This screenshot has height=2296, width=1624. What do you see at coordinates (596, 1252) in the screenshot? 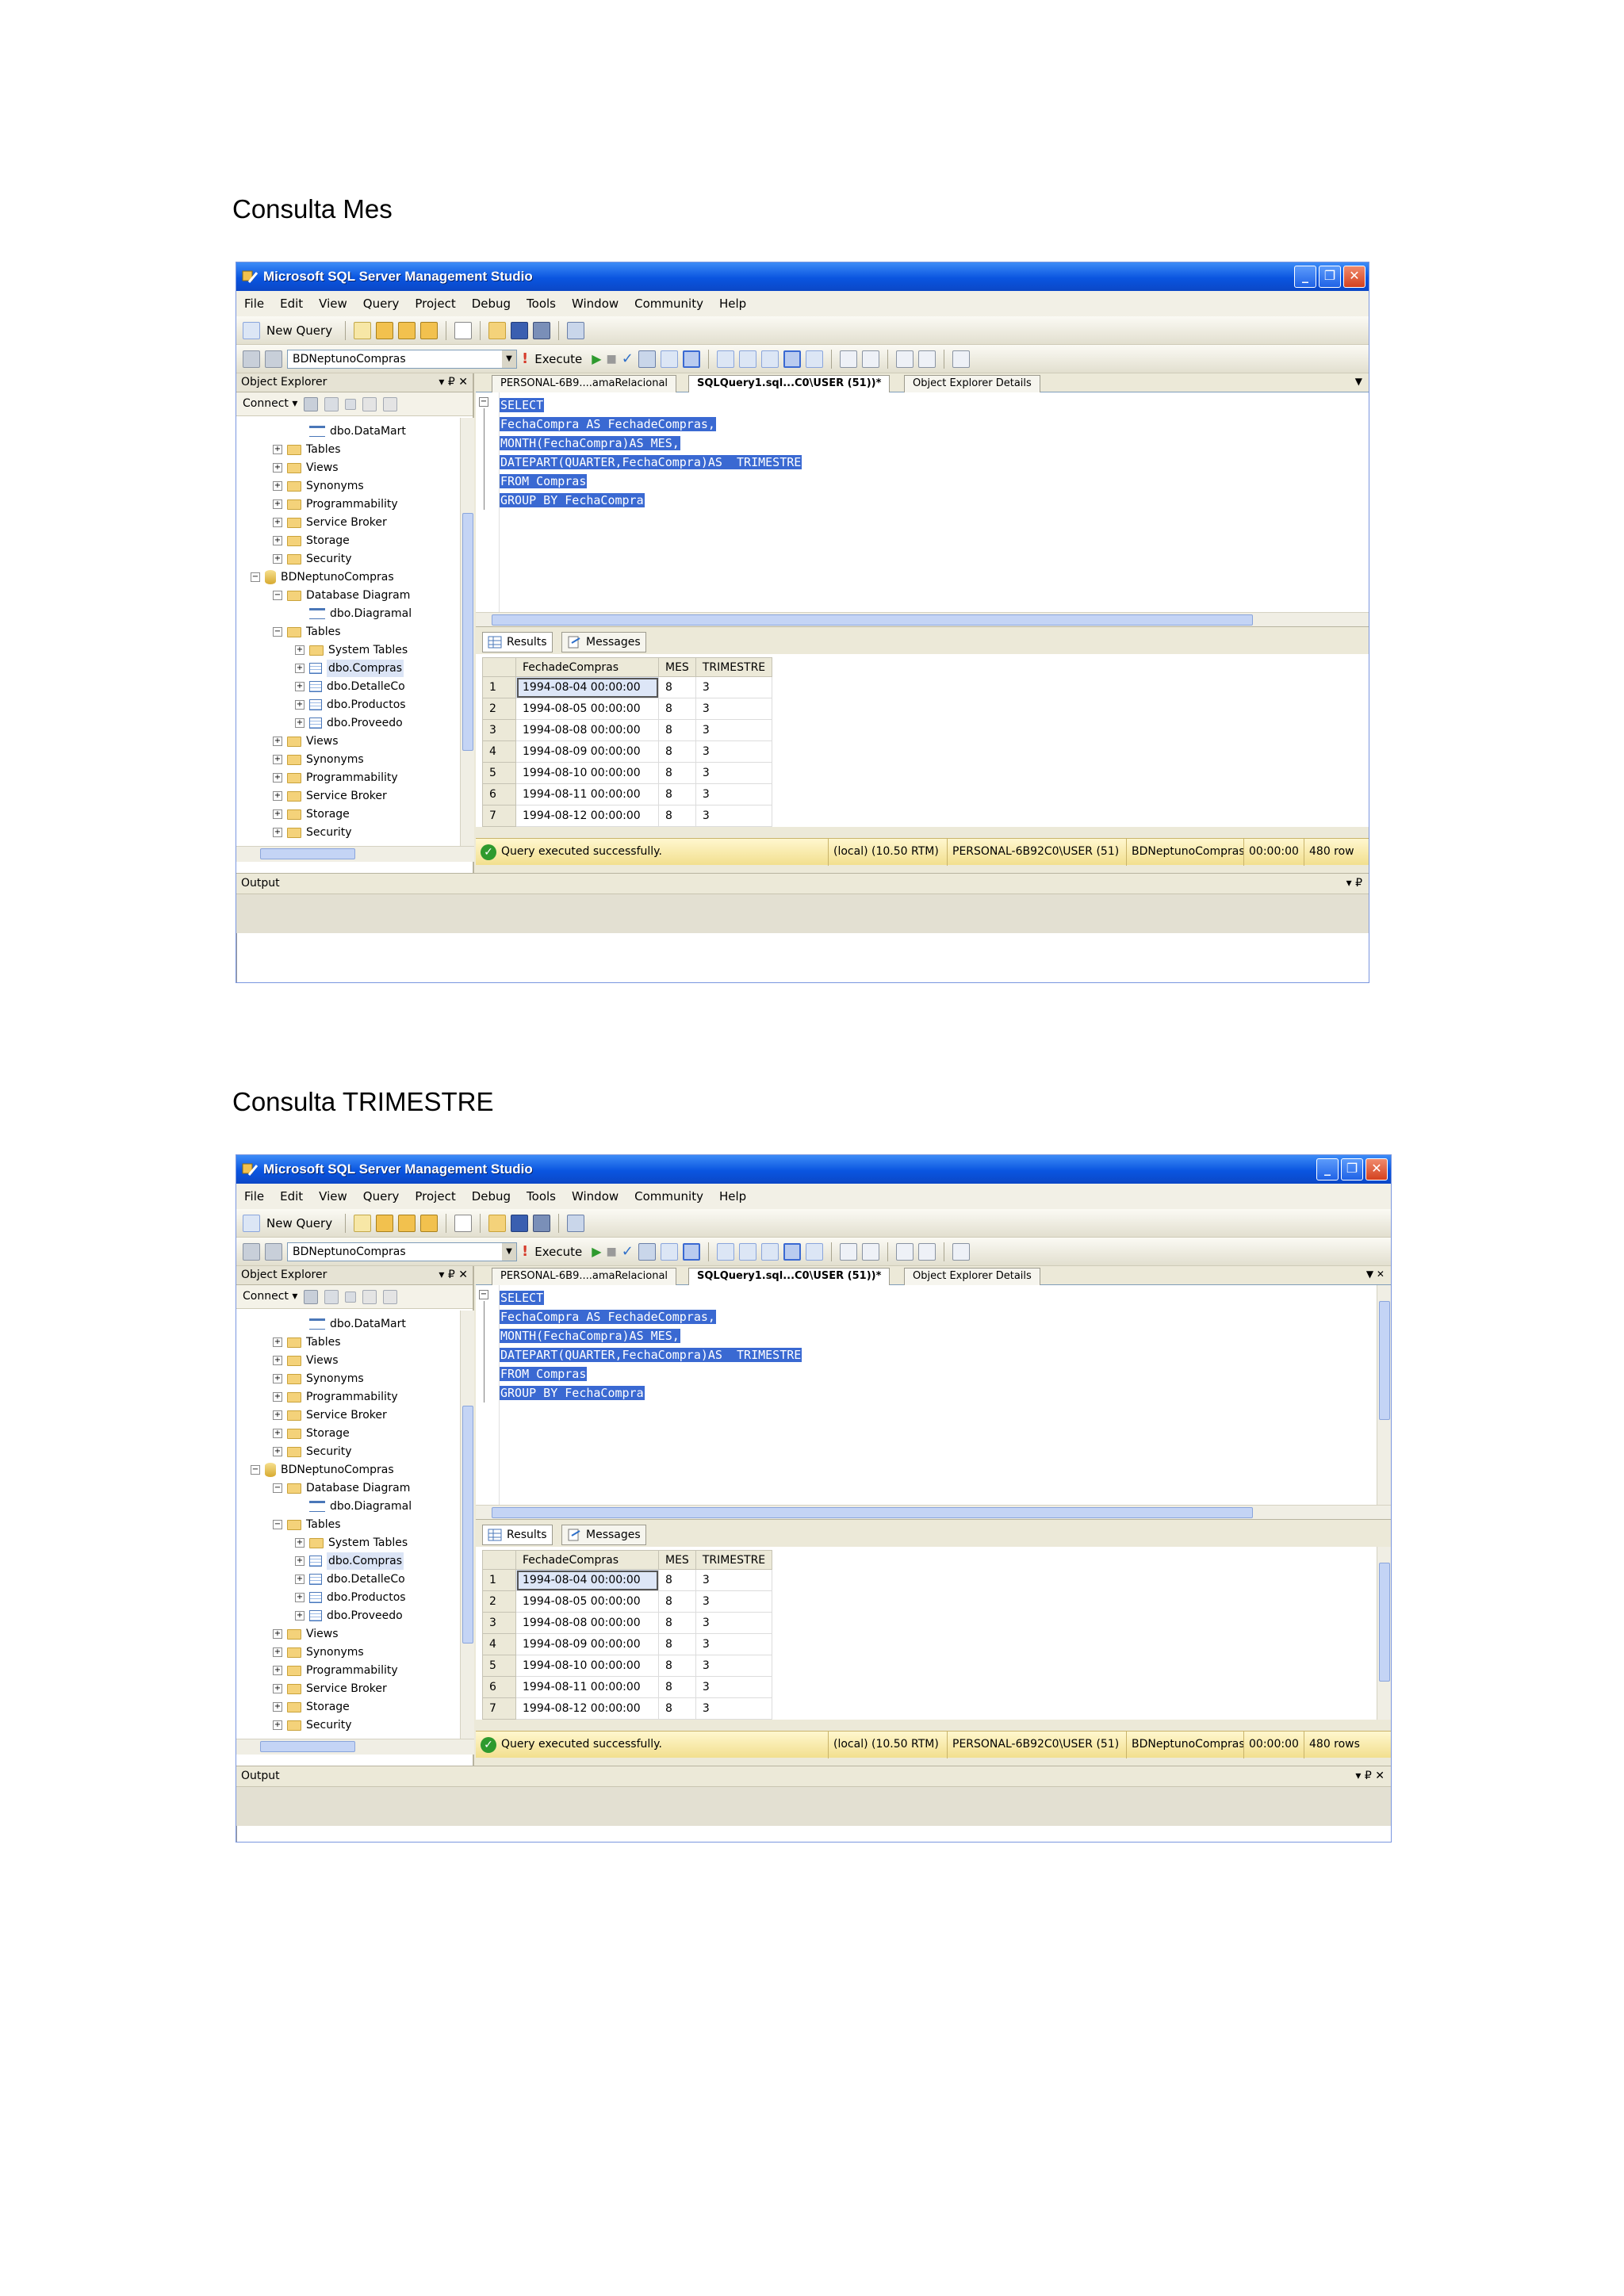
I see `debug-play-icon: ▶` at bounding box center [596, 1252].